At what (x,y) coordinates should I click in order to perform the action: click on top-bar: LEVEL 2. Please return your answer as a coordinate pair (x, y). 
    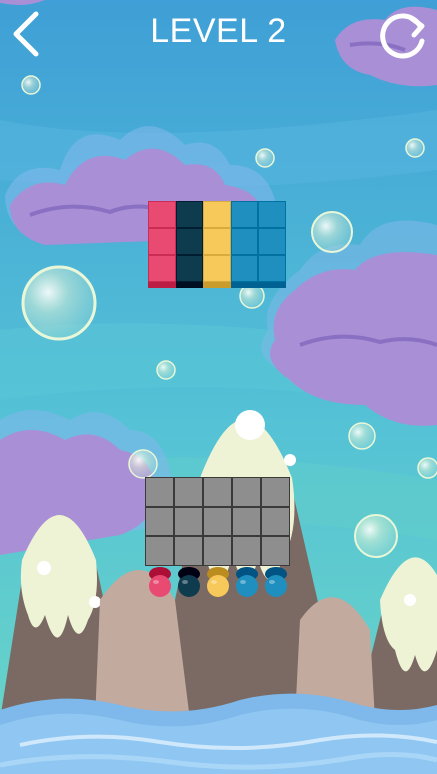
    Looking at the image, I should click on (218, 35).